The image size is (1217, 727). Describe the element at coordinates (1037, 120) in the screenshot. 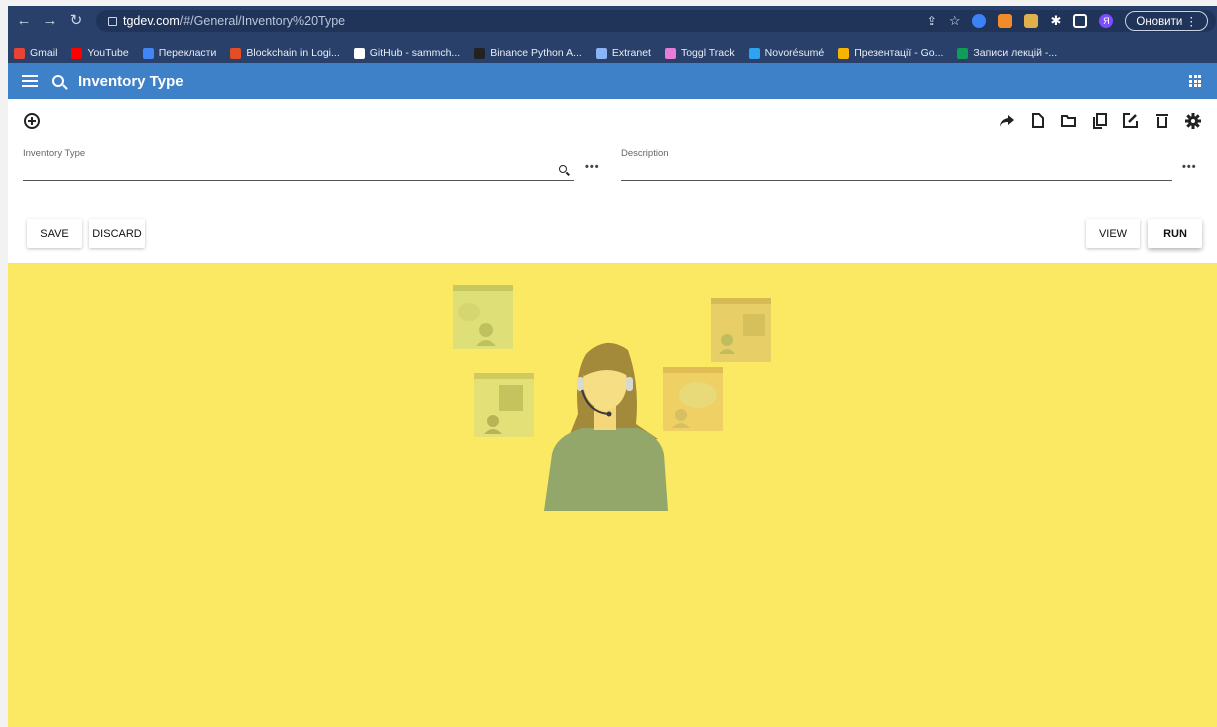

I see `new-document-icon` at that location.